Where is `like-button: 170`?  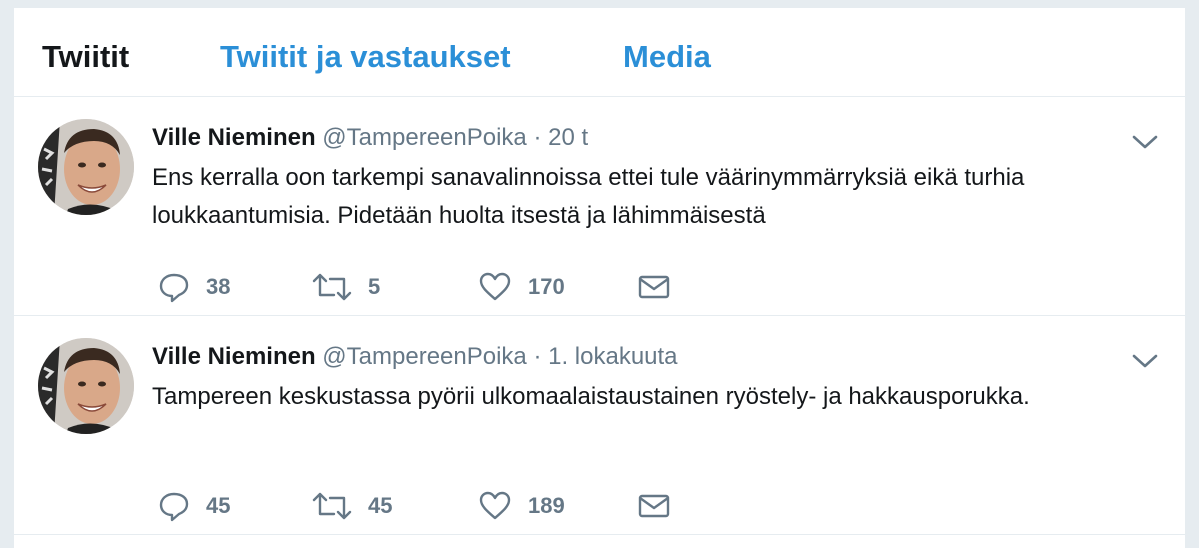
like-button: 170 is located at coordinates (521, 287).